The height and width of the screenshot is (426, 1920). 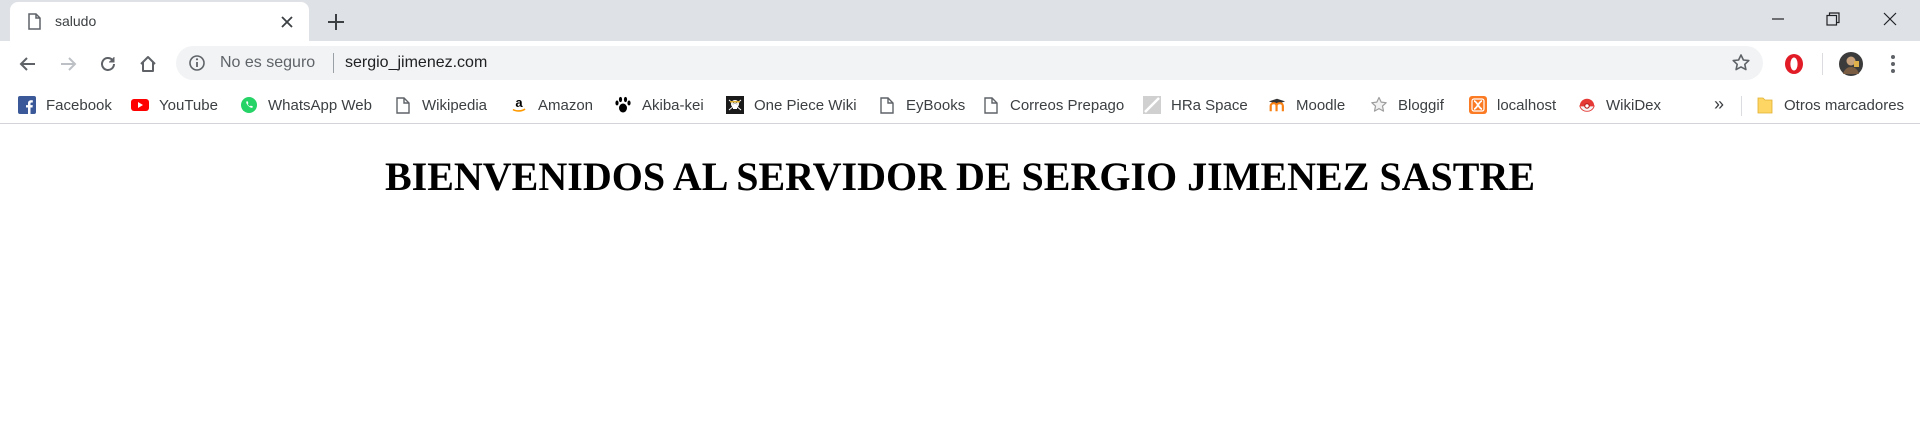 I want to click on url-text: sergio_jimenez.com, so click(x=416, y=63).